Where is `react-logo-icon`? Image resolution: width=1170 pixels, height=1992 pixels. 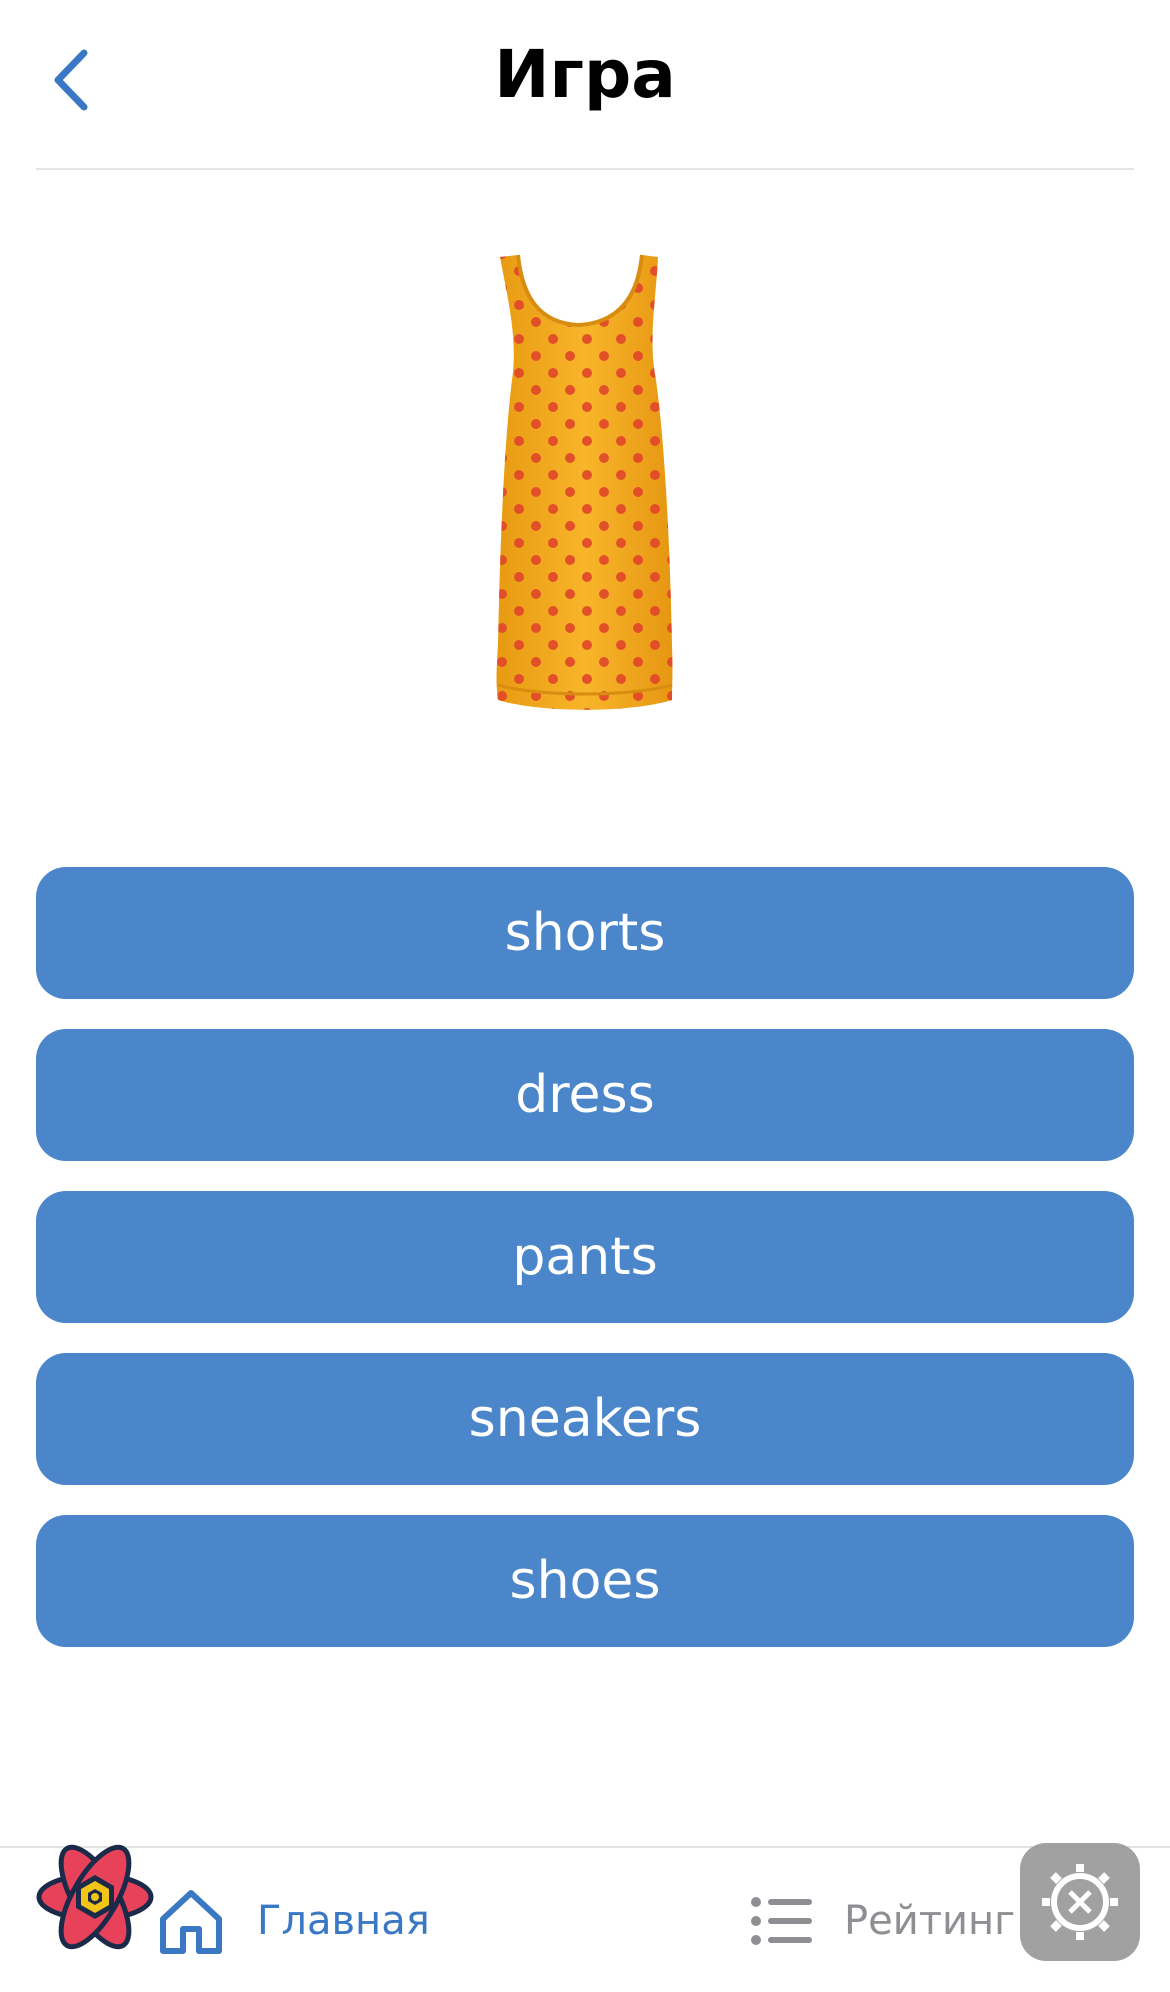 react-logo-icon is located at coordinates (95, 1897).